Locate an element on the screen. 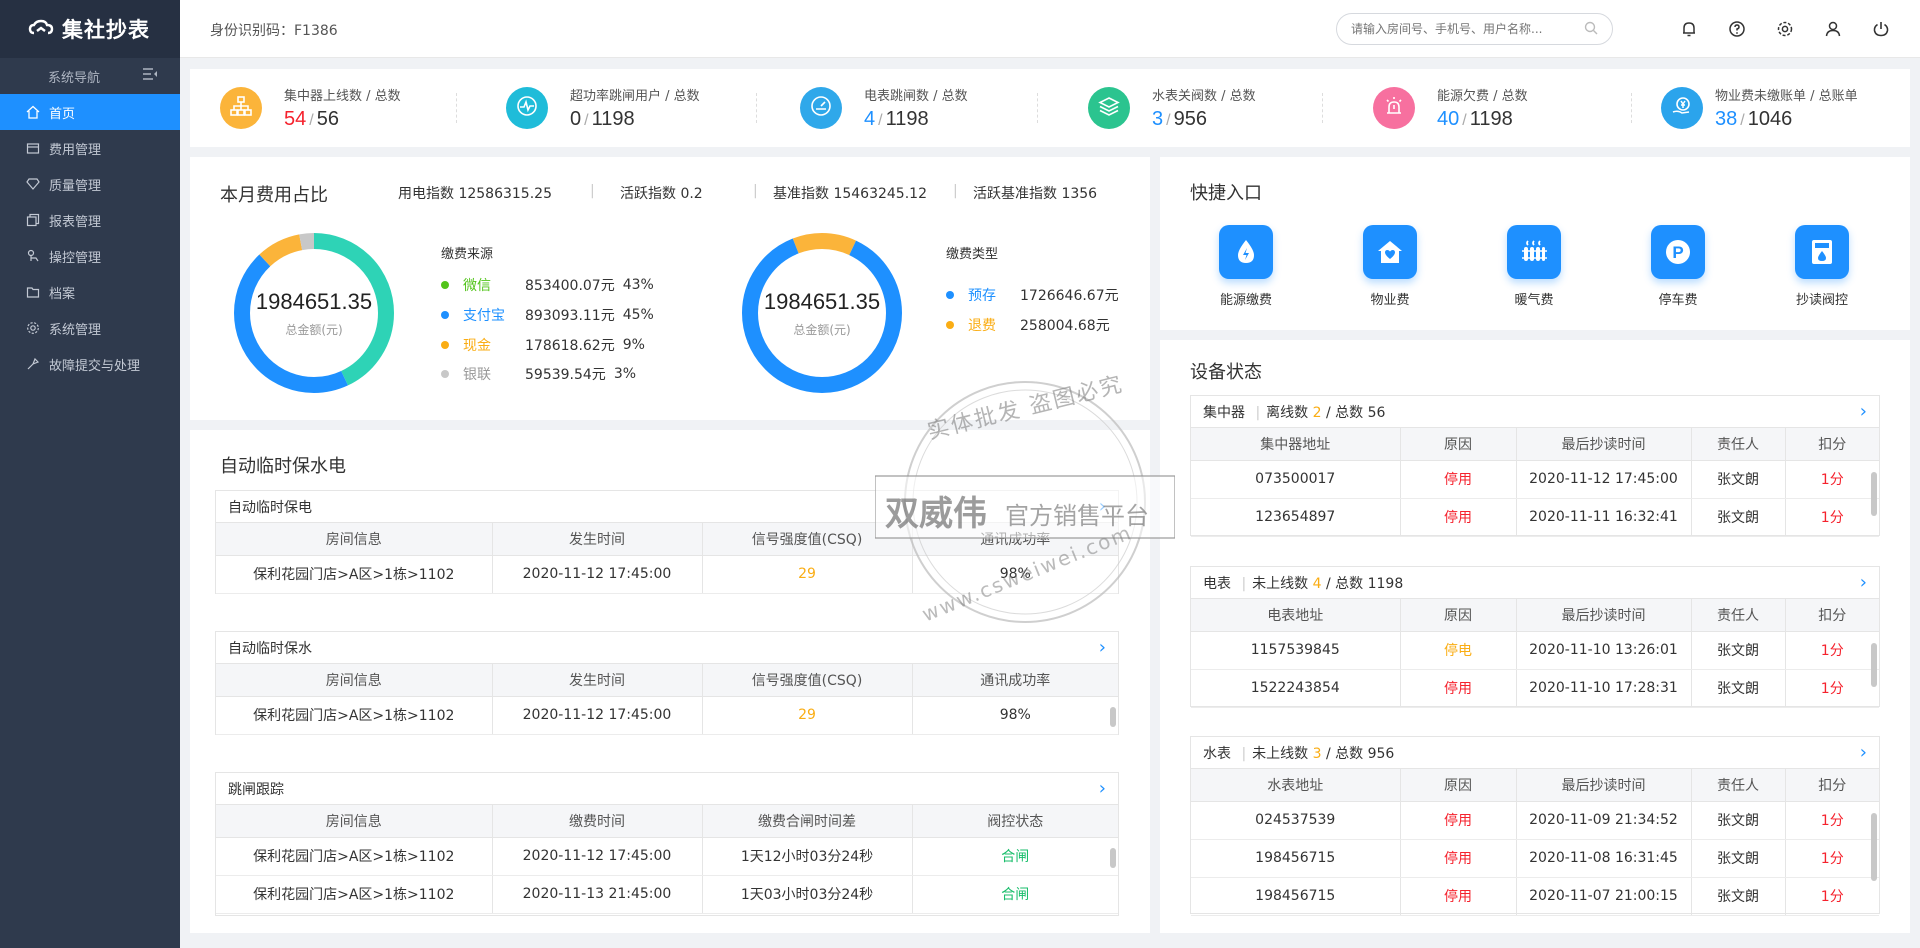  quick-item-parking: P 停车费 is located at coordinates (1678, 266).